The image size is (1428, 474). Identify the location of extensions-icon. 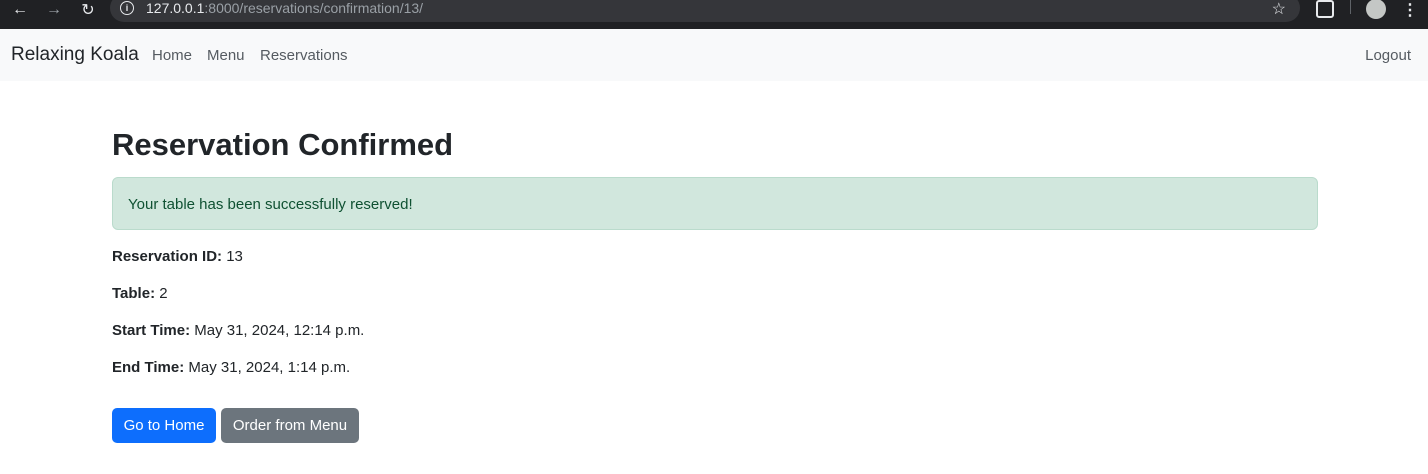
(1325, 9).